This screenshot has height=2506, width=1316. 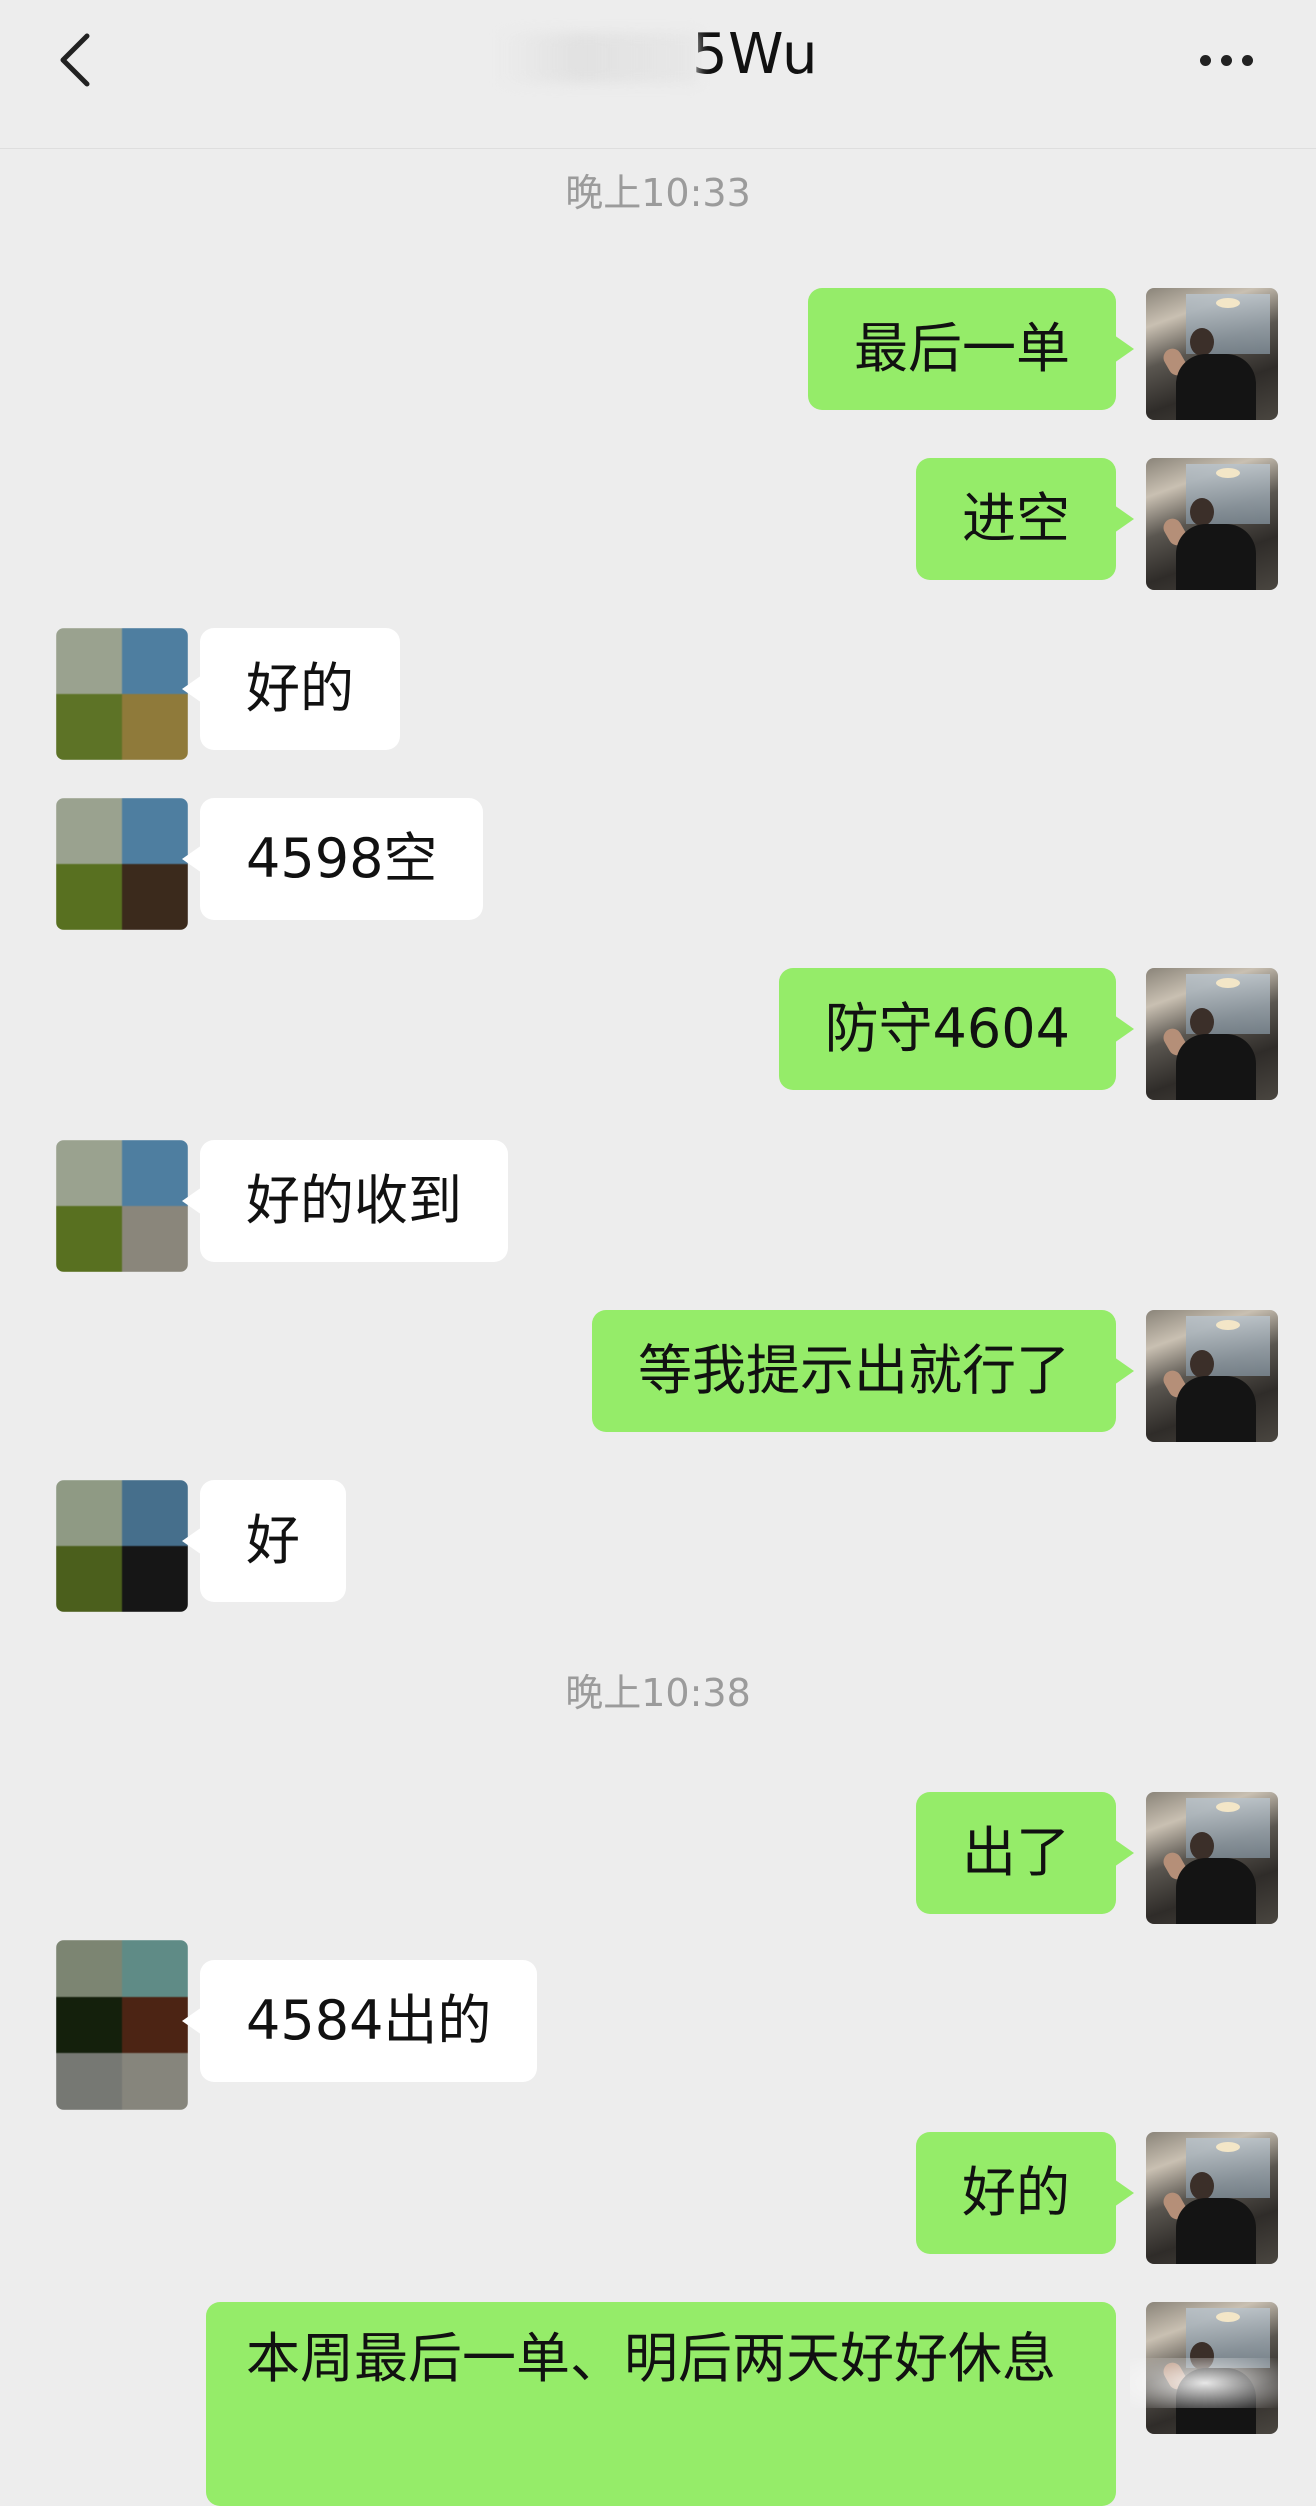 I want to click on sent-bubble: 防守4604, so click(x=956, y=1029).